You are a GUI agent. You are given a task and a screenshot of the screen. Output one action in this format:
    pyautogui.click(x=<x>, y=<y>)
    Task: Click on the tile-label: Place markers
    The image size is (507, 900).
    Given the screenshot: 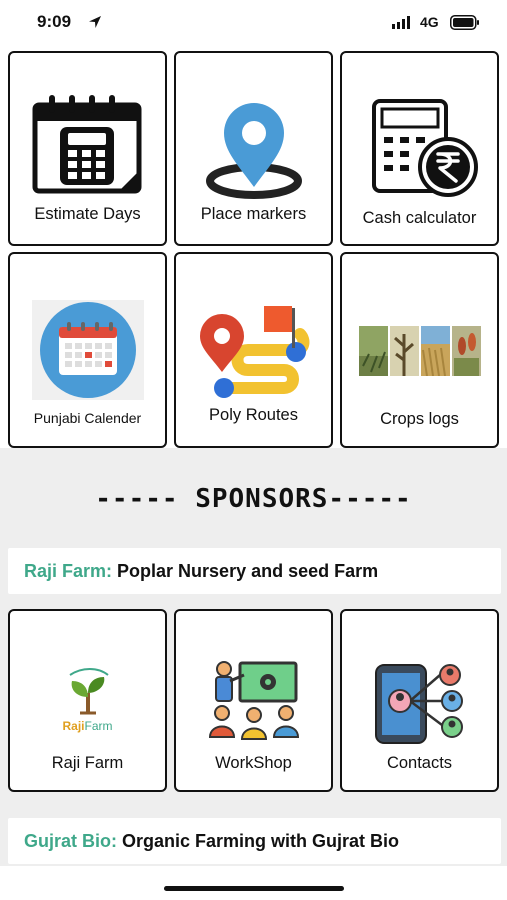 What is the action you would take?
    pyautogui.click(x=253, y=214)
    